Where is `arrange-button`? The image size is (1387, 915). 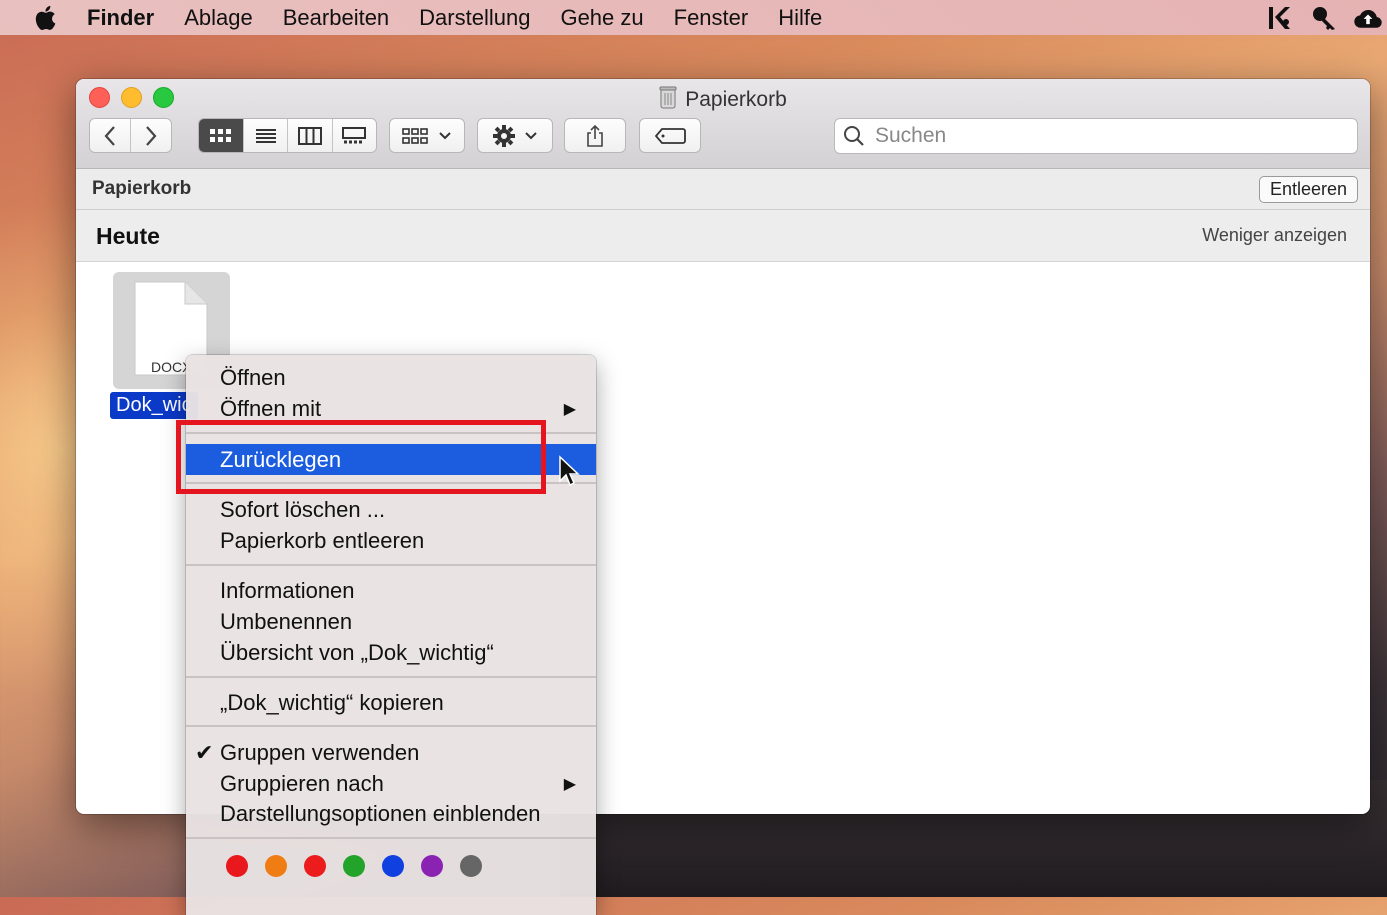 arrange-button is located at coordinates (427, 135).